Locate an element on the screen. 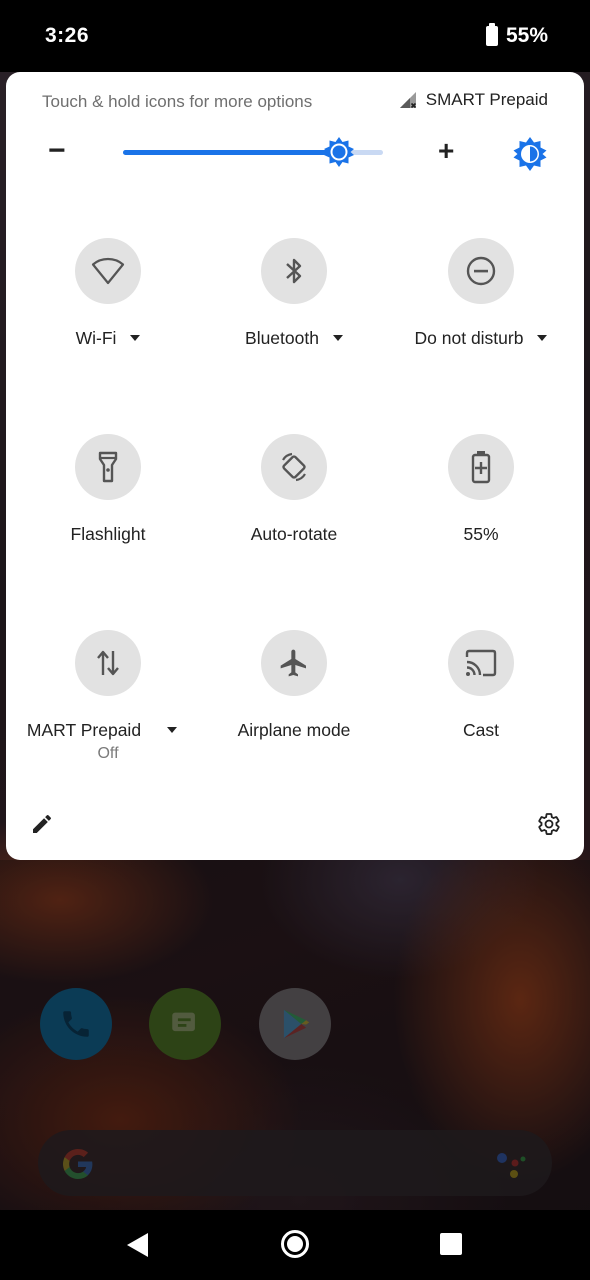 This screenshot has height=1280, width=590. airplane-icon is located at coordinates (293, 663).